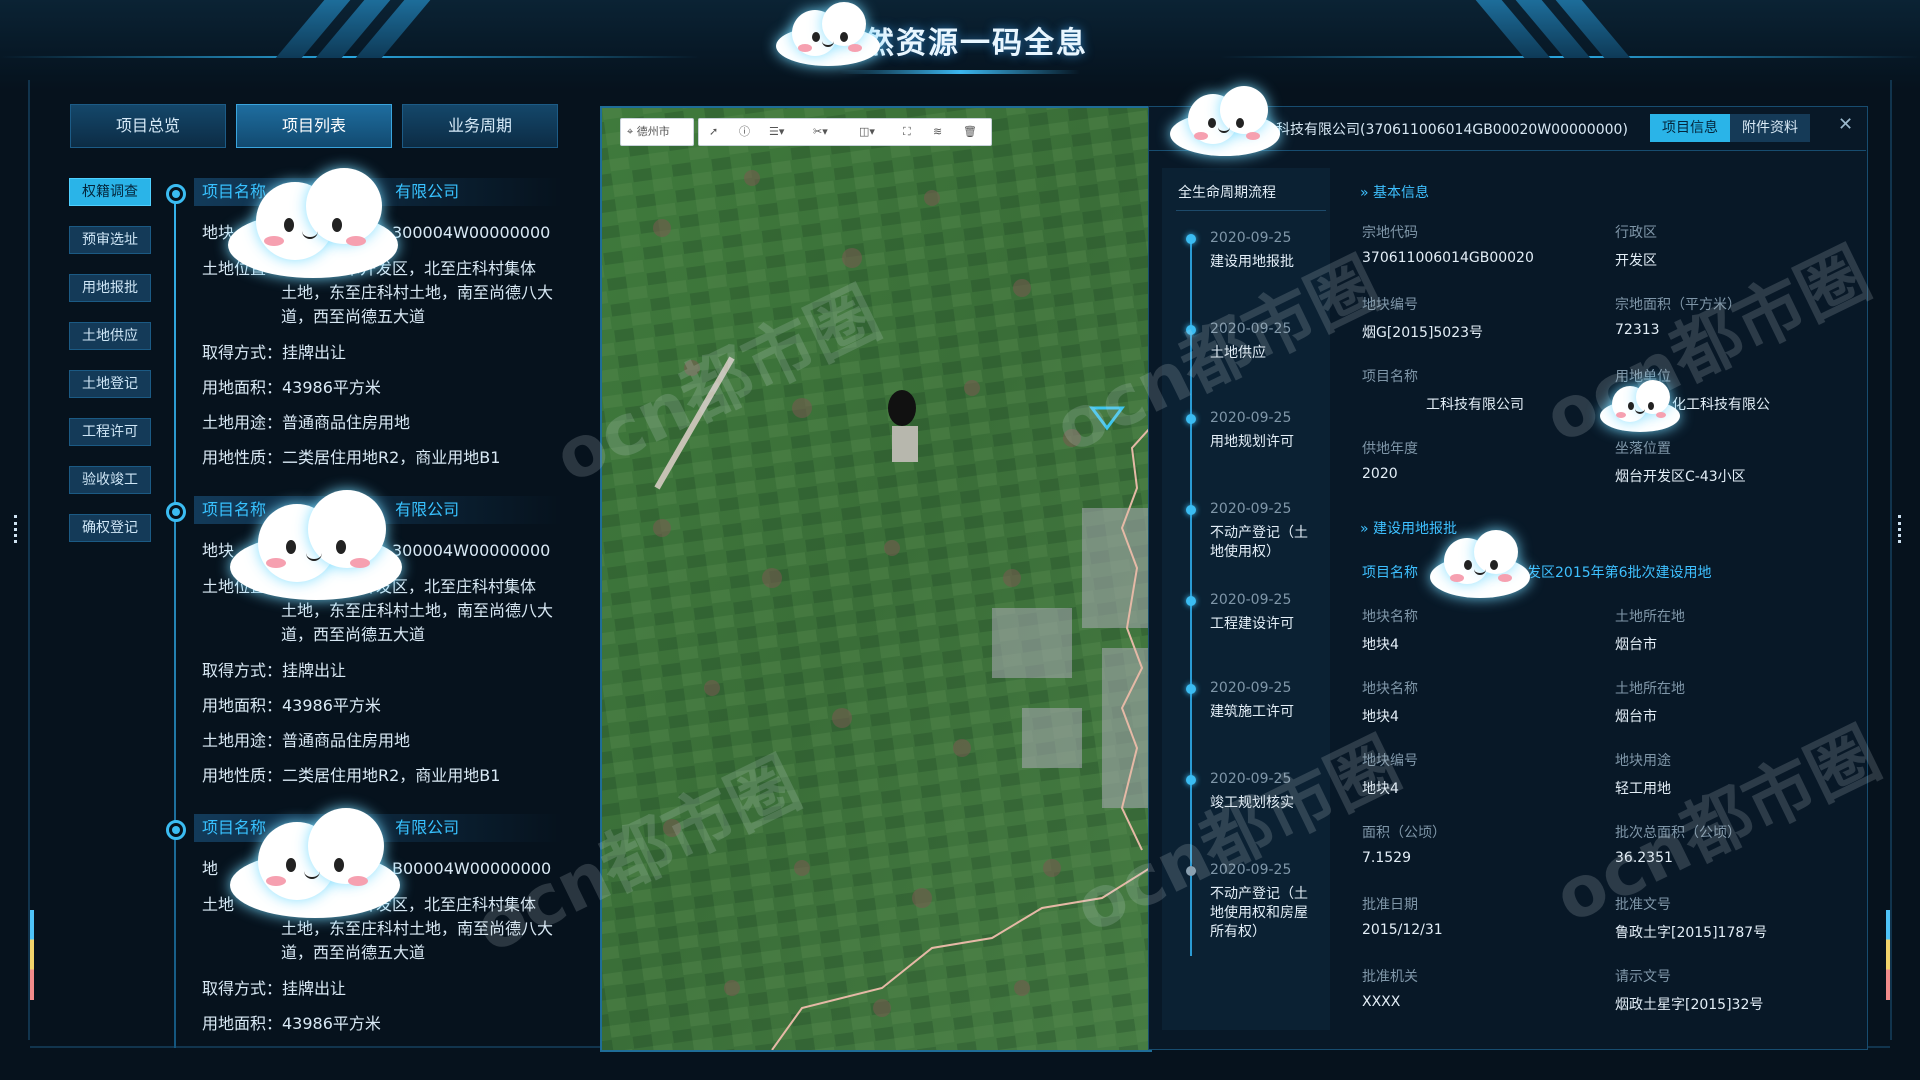 The image size is (1920, 1080). Describe the element at coordinates (1636, 261) in the screenshot. I see `field-value: 开发区` at that location.